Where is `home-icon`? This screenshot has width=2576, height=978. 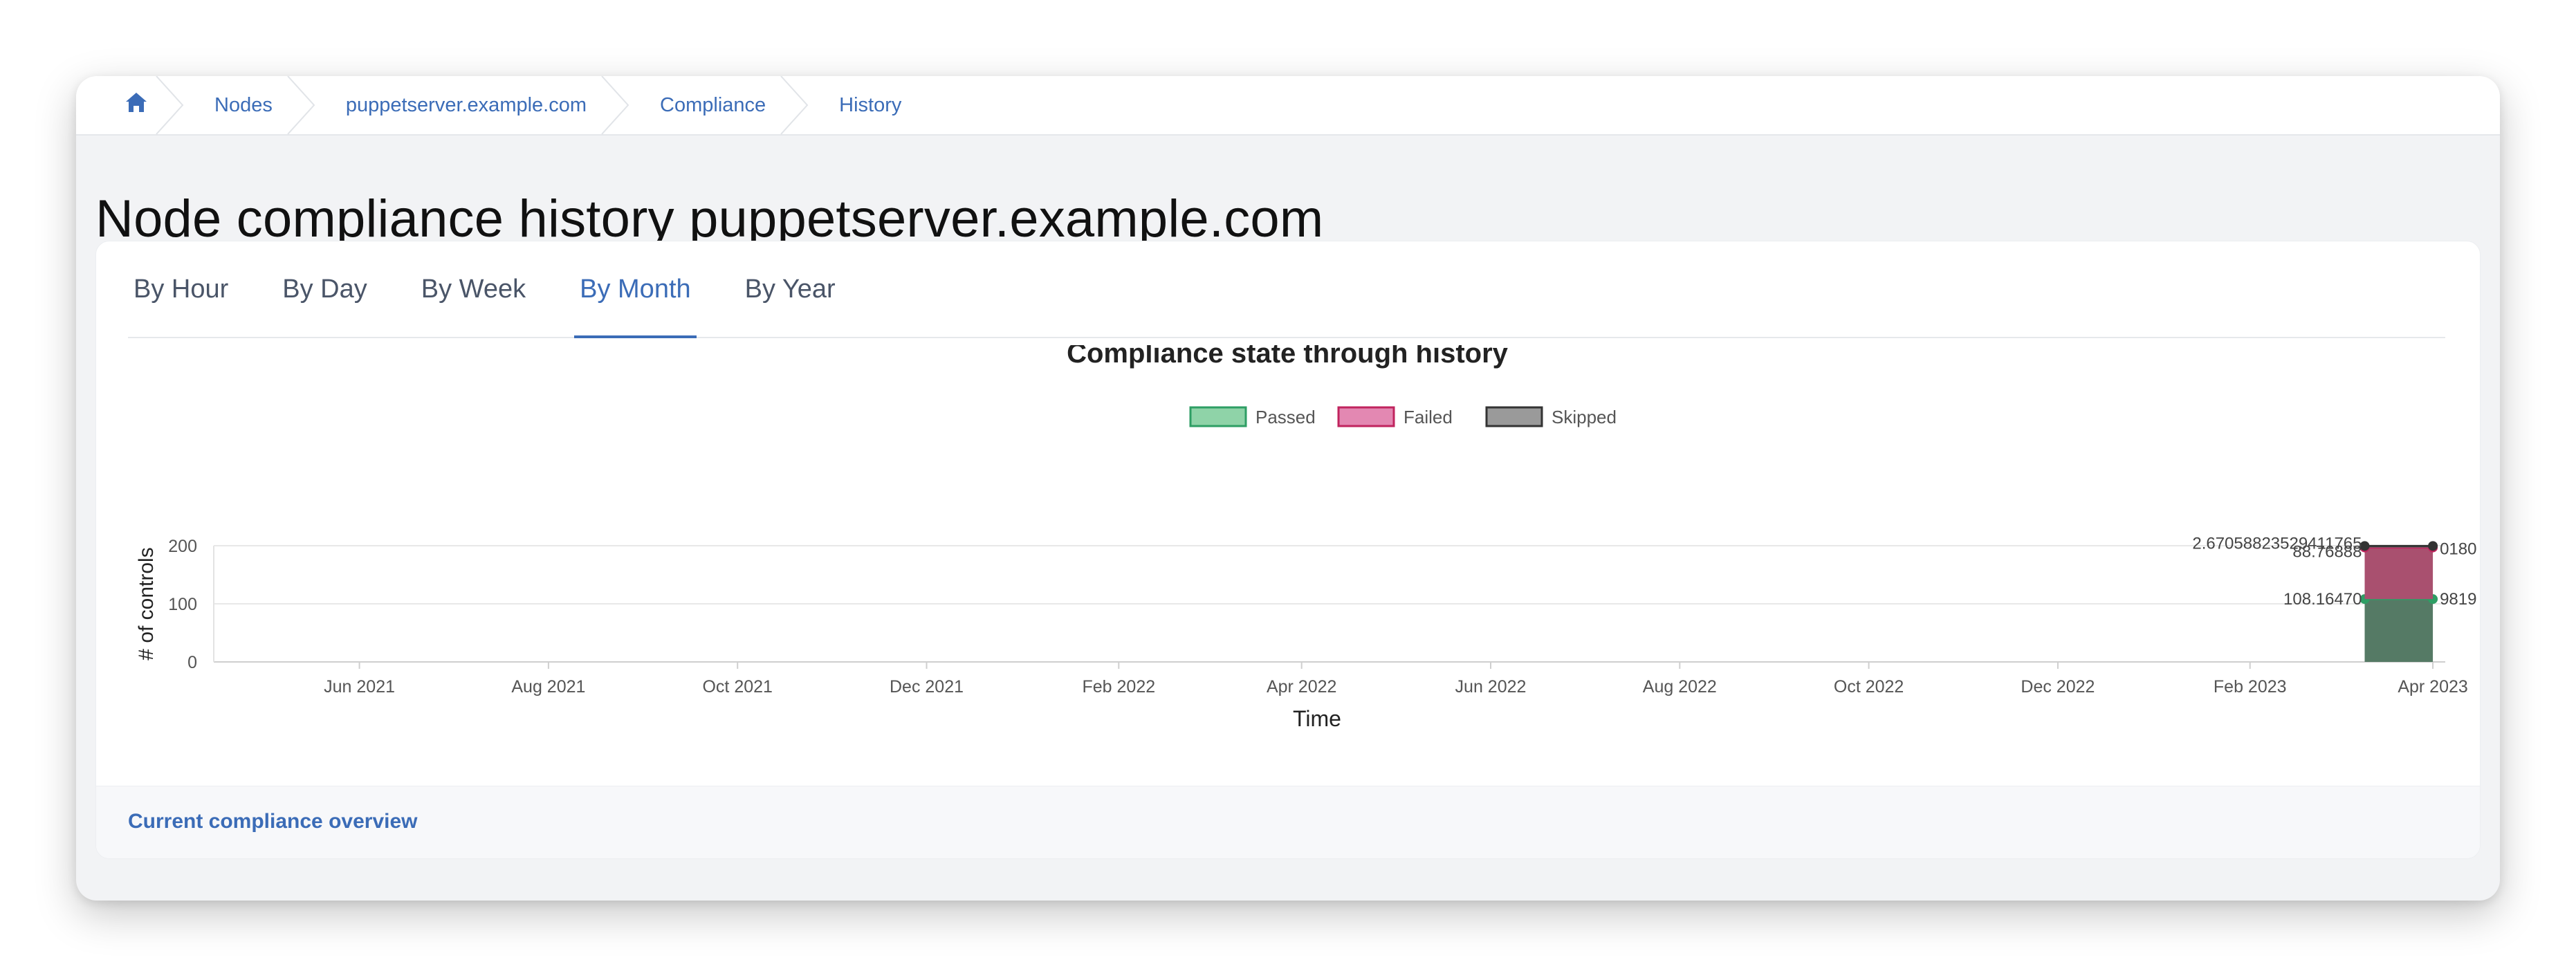
home-icon is located at coordinates (136, 105).